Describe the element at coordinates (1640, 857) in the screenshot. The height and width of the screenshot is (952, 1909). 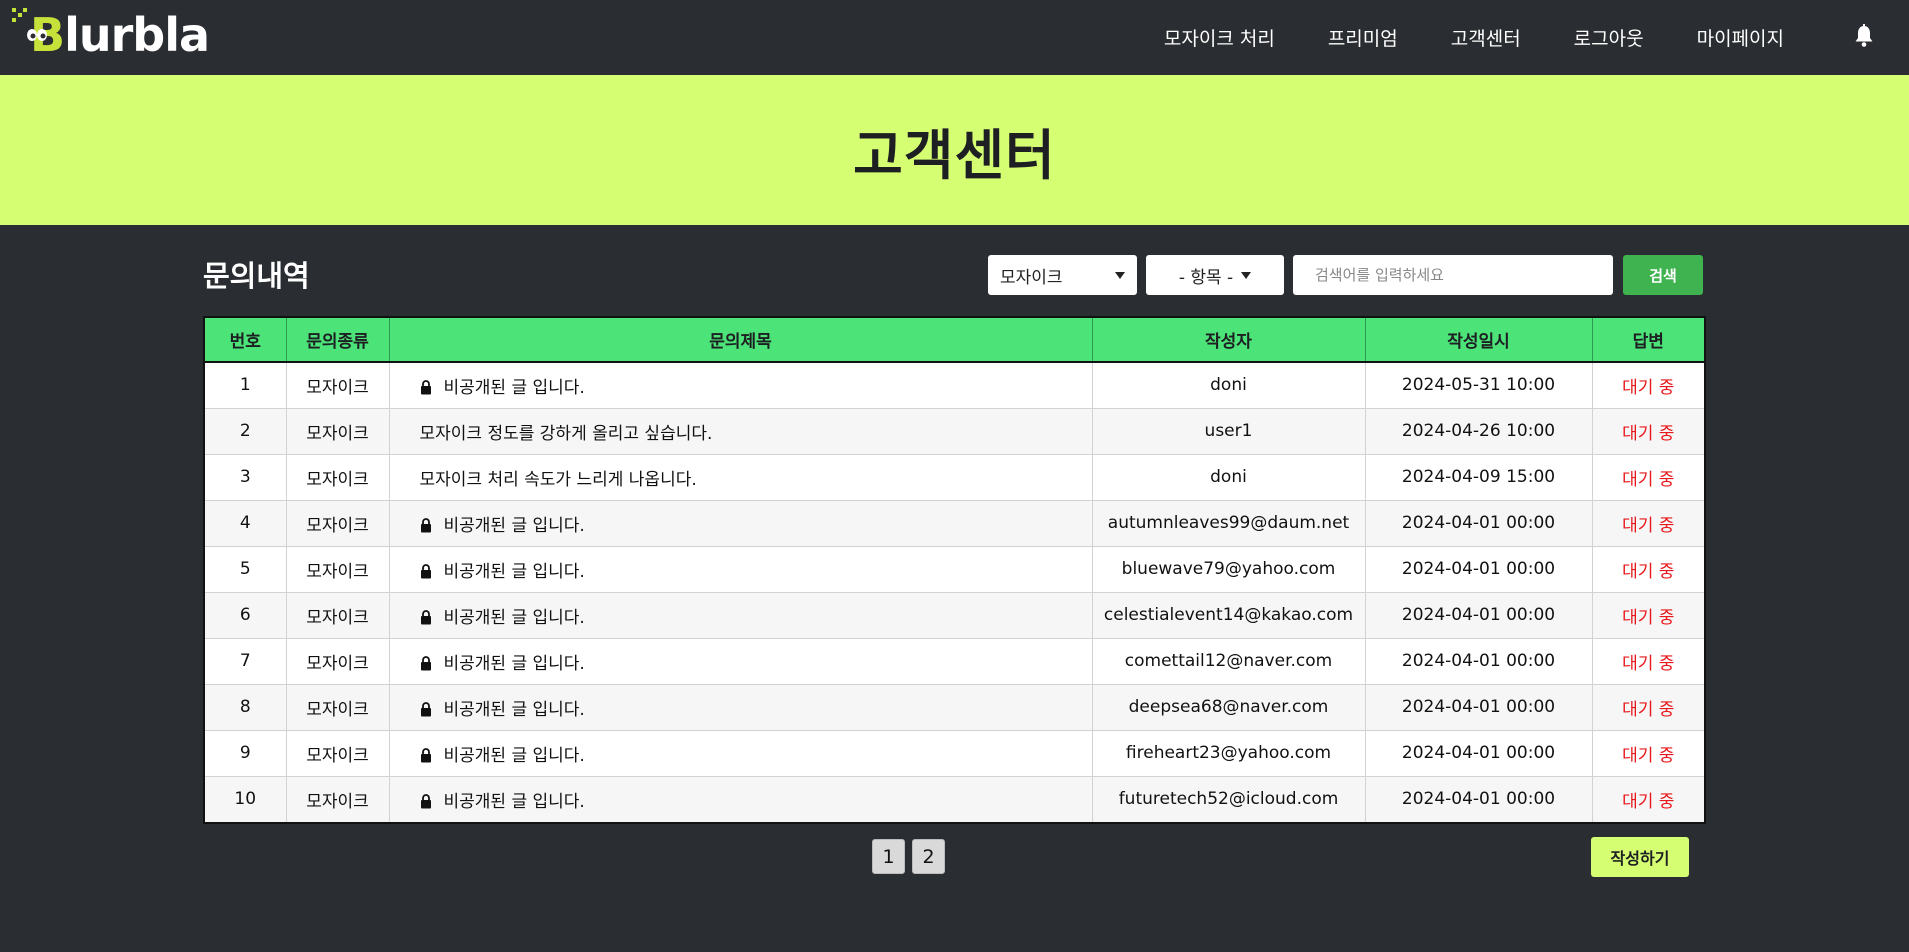
I see `write-inquiry-button: 작성하기` at that location.